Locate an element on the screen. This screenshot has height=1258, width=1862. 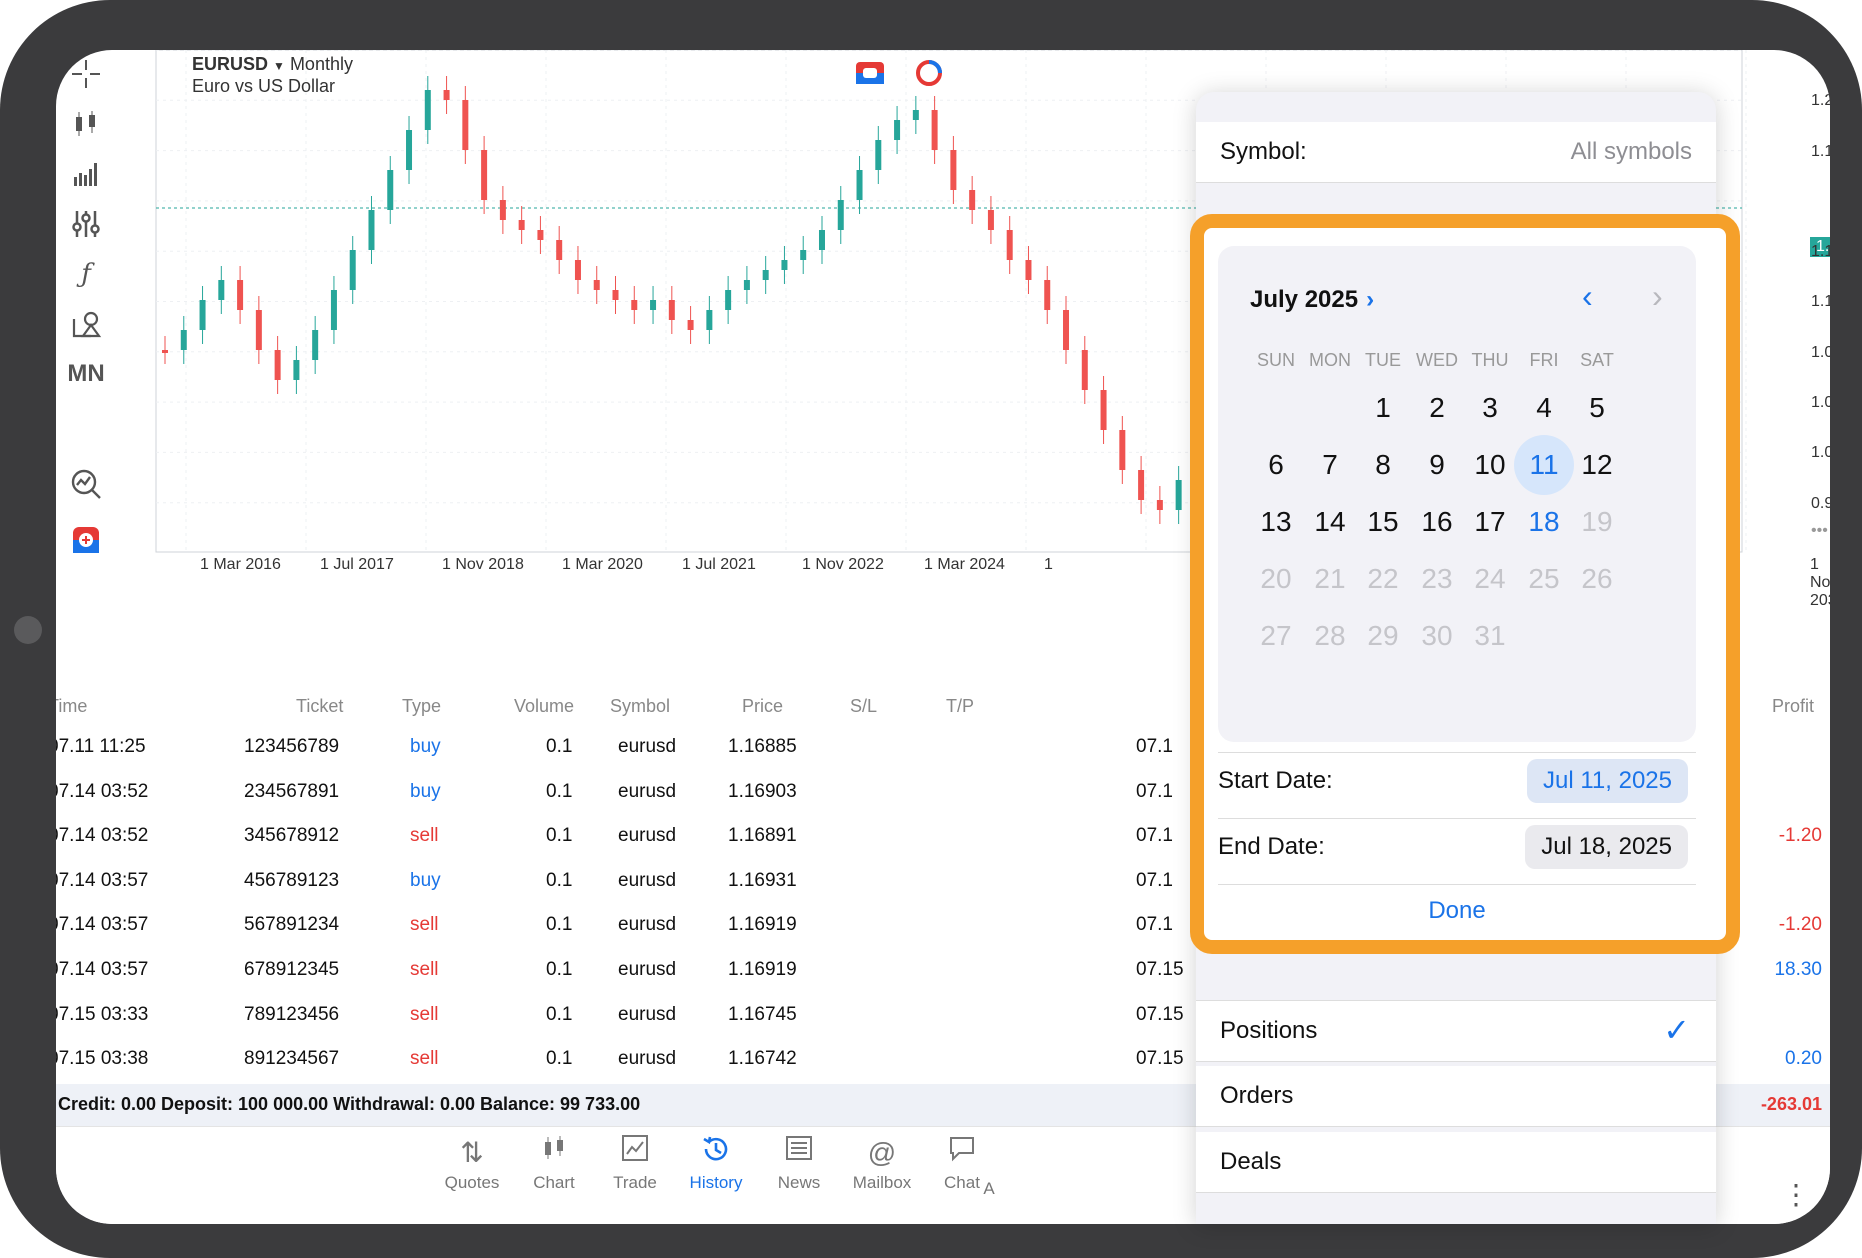
row-ticket: 678912345 is located at coordinates (292, 969).